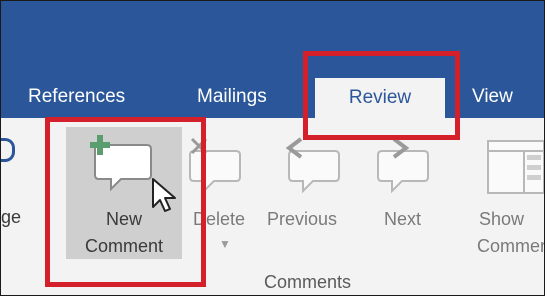 The width and height of the screenshot is (545, 296). I want to click on next-button: Next, so click(402, 219).